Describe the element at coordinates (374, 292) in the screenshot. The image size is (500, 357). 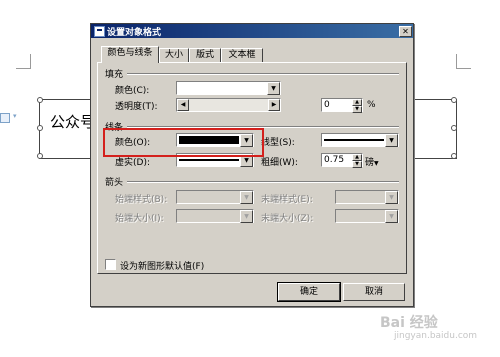
I see `cancel-button: 取消` at that location.